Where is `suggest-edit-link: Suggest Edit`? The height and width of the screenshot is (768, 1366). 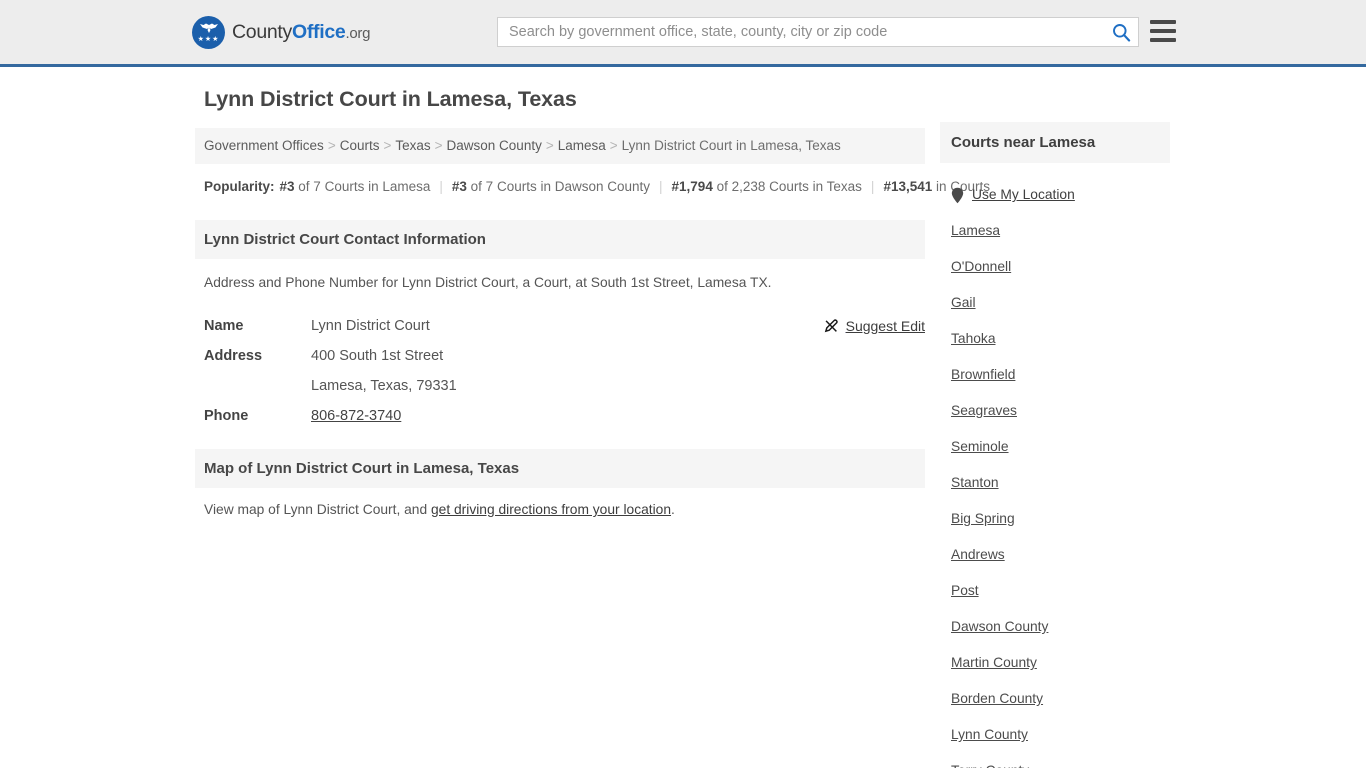 suggest-edit-link: Suggest Edit is located at coordinates (874, 326).